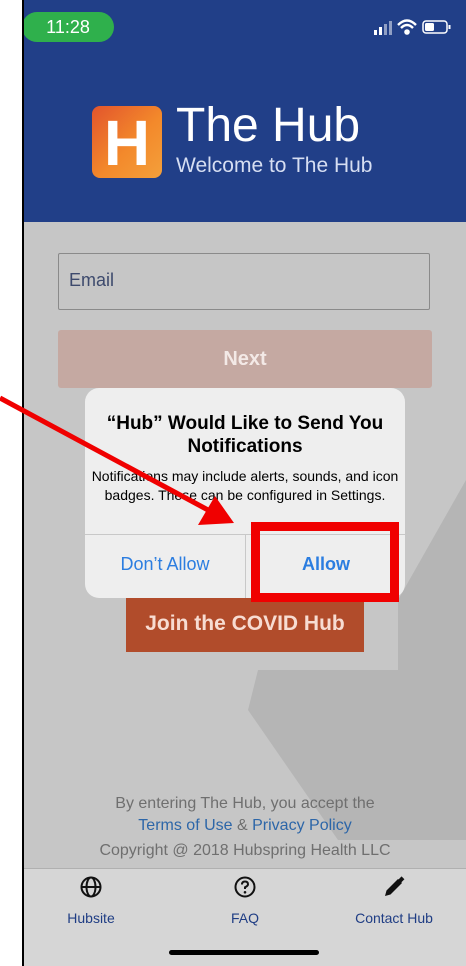 This screenshot has width=466, height=966. I want to click on pencil-icon, so click(395, 886).